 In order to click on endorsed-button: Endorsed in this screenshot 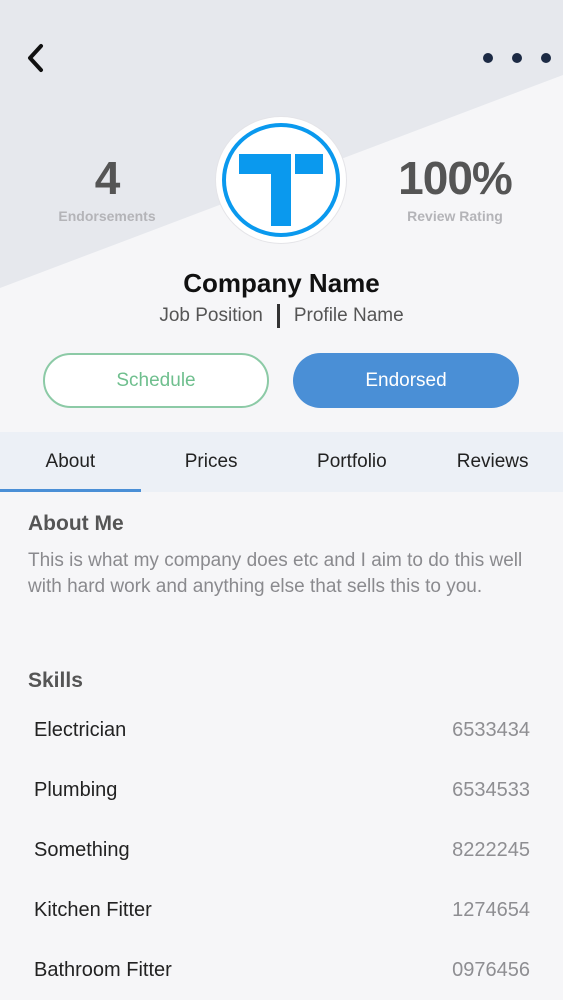, I will do `click(406, 380)`.